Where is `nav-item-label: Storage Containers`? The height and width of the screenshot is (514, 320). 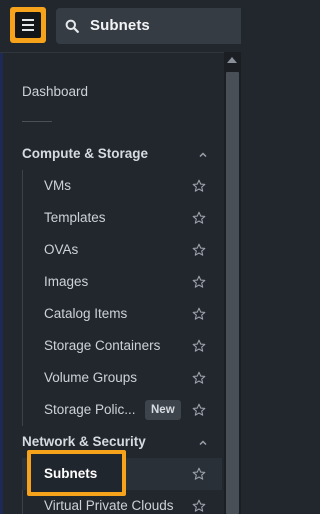 nav-item-label: Storage Containers is located at coordinates (102, 345).